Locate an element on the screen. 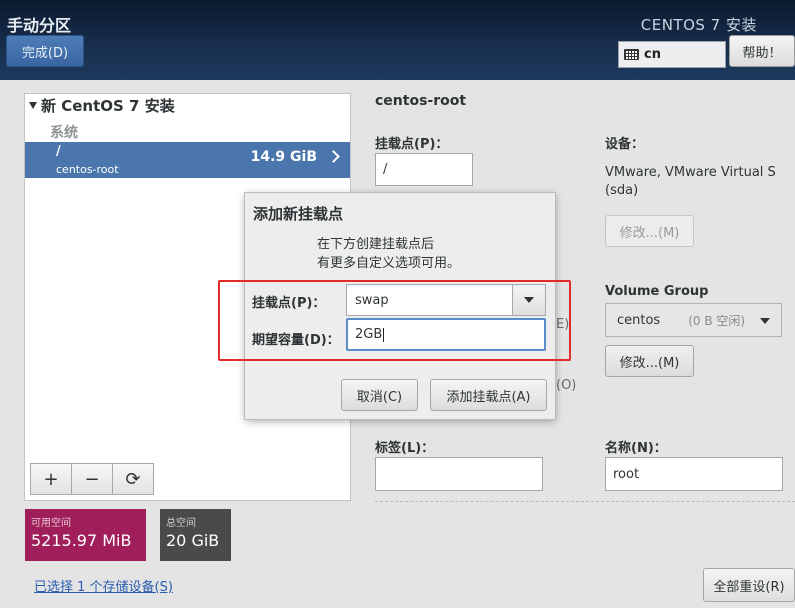 The width and height of the screenshot is (795, 608). available-space-box: 可用空间 5215.97 MiB is located at coordinates (85, 535).